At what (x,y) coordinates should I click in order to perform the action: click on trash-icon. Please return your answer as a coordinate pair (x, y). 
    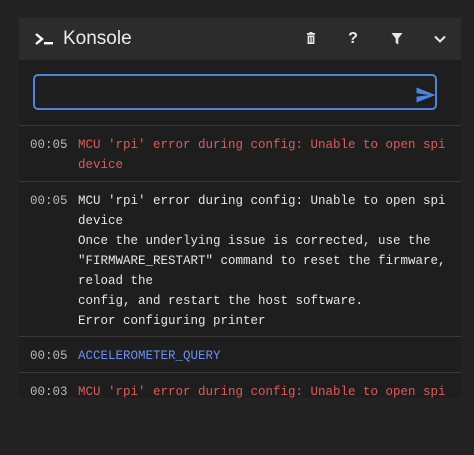
    Looking at the image, I should click on (311, 38).